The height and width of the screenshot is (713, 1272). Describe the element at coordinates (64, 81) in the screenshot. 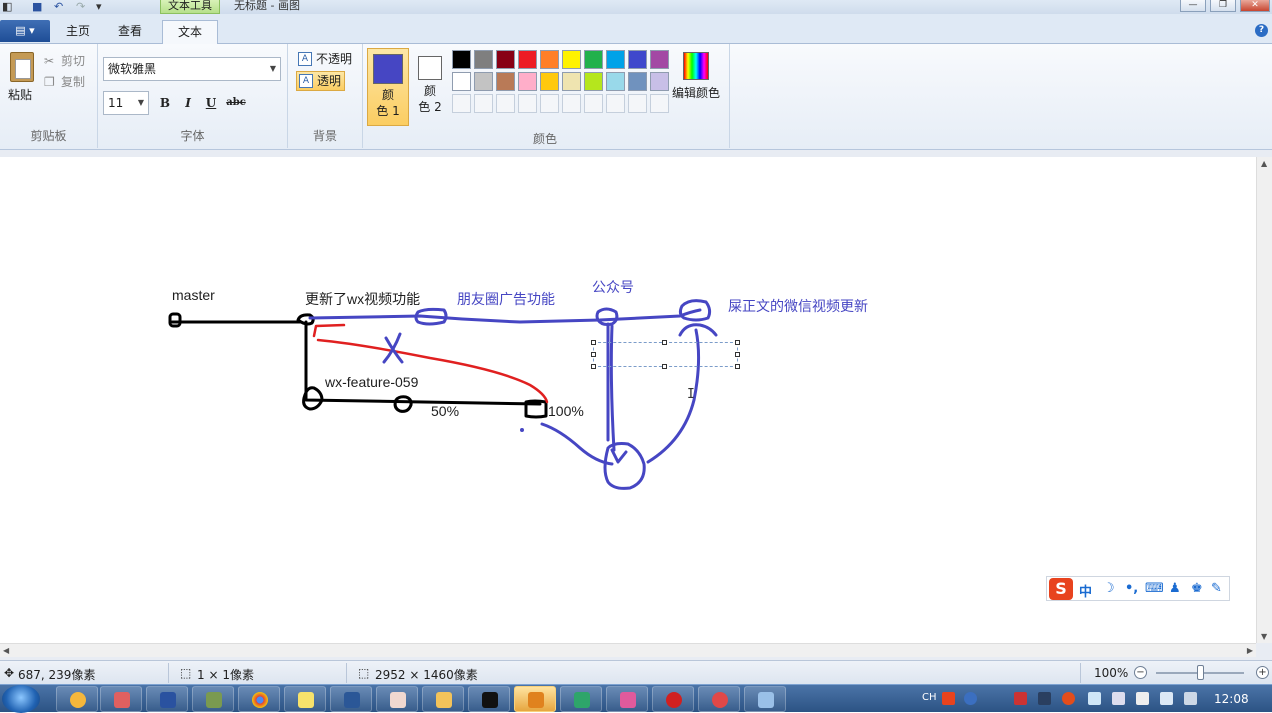

I see `copy-button: ❐ 复制` at that location.